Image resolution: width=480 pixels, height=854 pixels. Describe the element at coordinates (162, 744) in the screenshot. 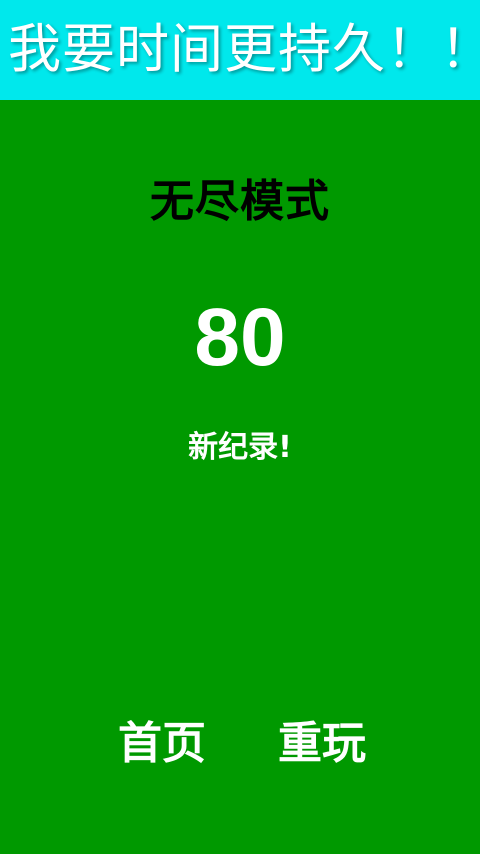

I see `home-button: 首页` at that location.